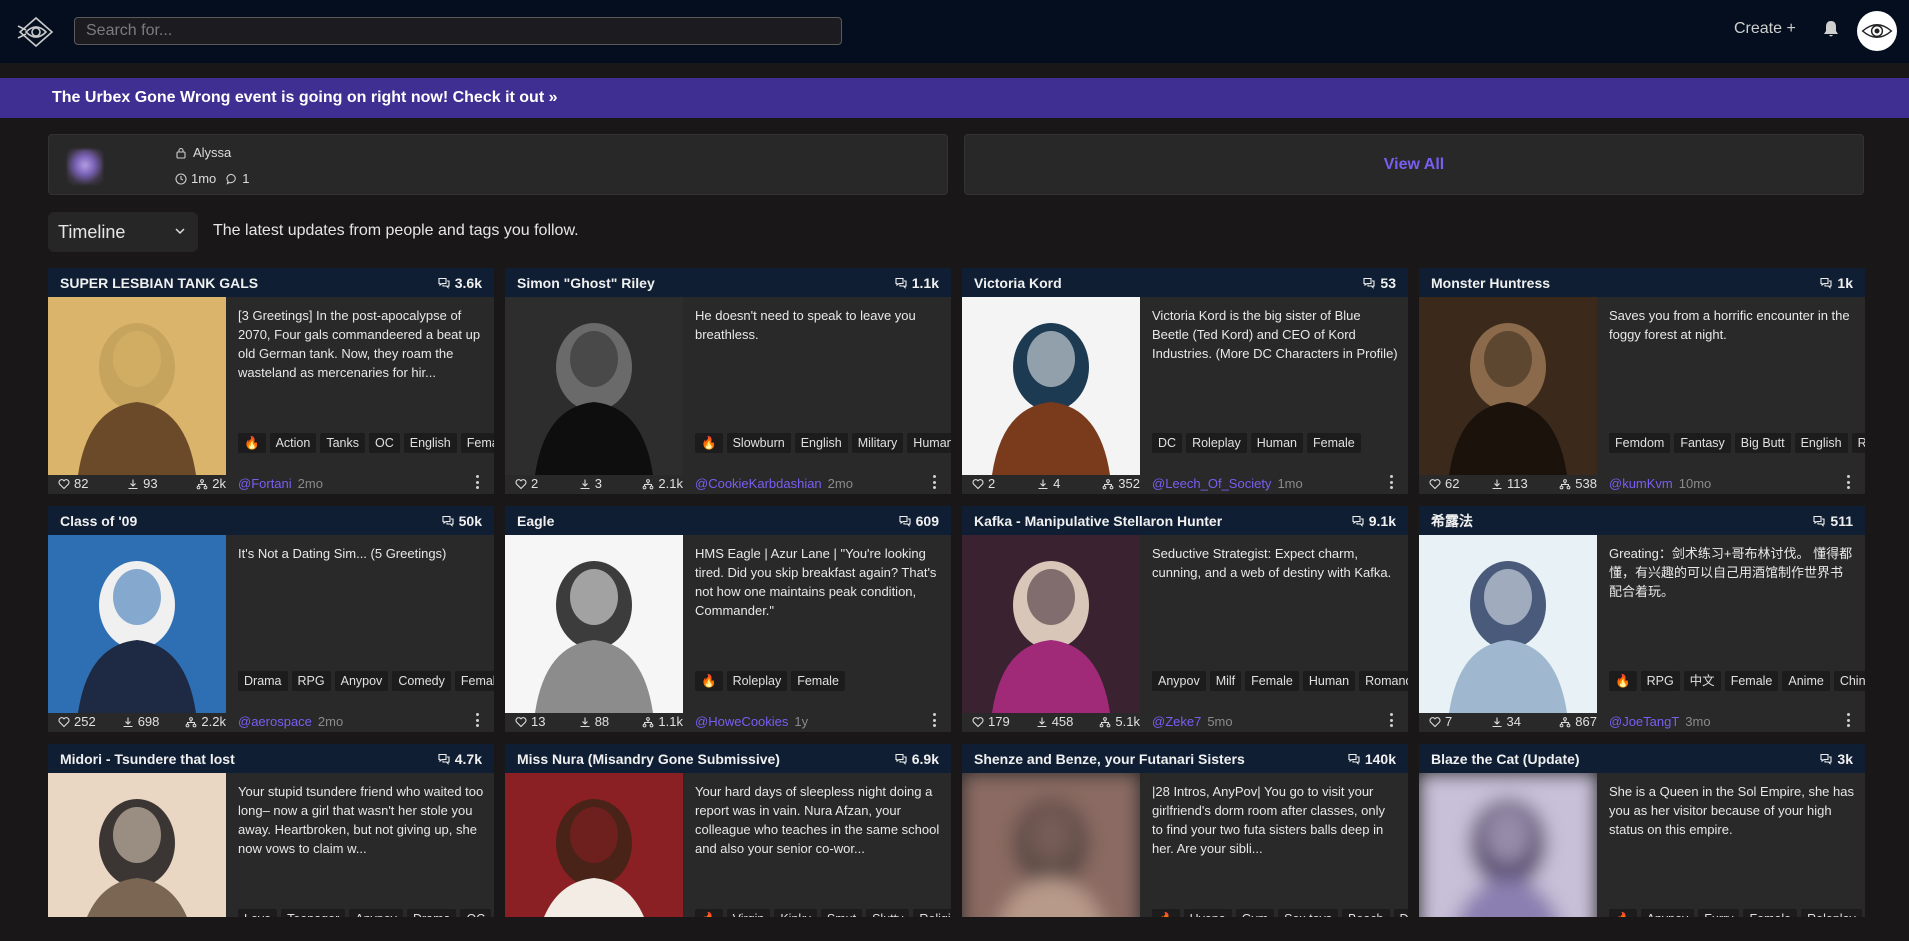  I want to click on card-title: Shenze and Benze, your Futanari Sisters, so click(1109, 759).